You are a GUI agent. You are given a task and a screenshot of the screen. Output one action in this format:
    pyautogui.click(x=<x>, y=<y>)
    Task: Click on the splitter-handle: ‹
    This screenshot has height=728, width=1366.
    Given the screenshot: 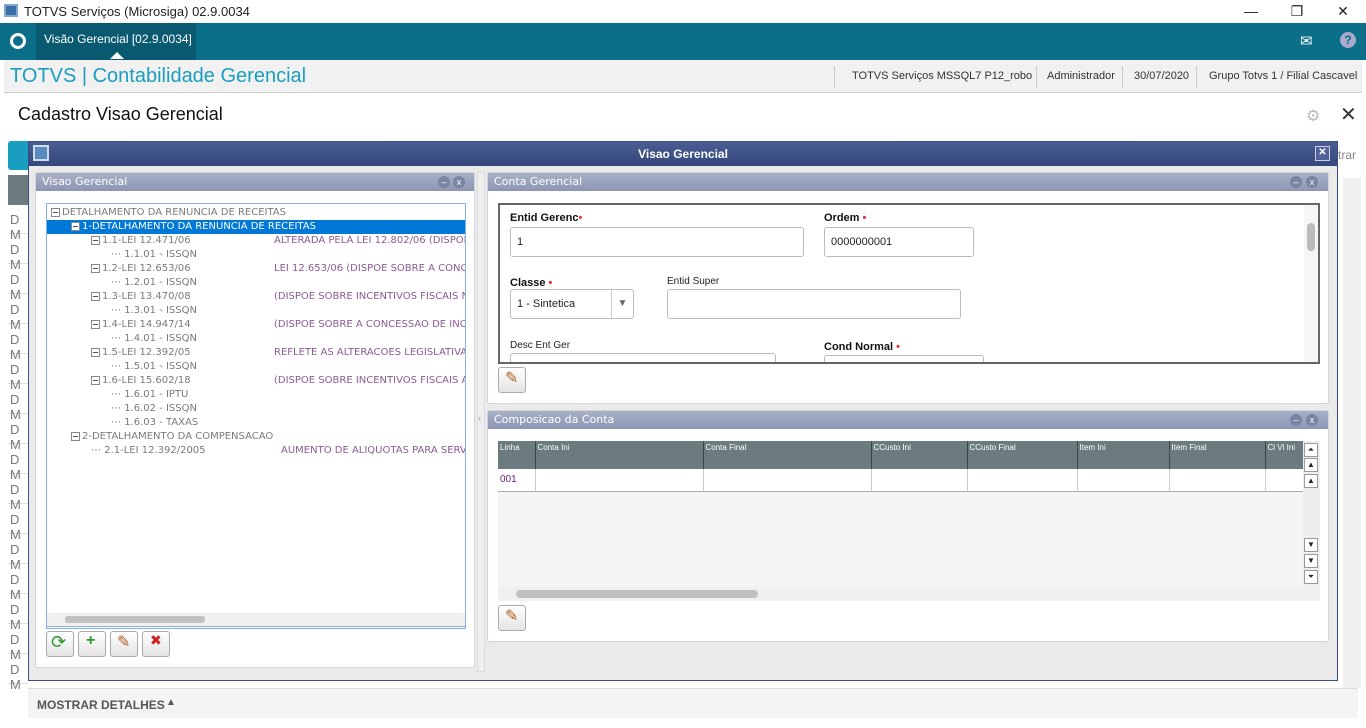 What is the action you would take?
    pyautogui.click(x=481, y=422)
    